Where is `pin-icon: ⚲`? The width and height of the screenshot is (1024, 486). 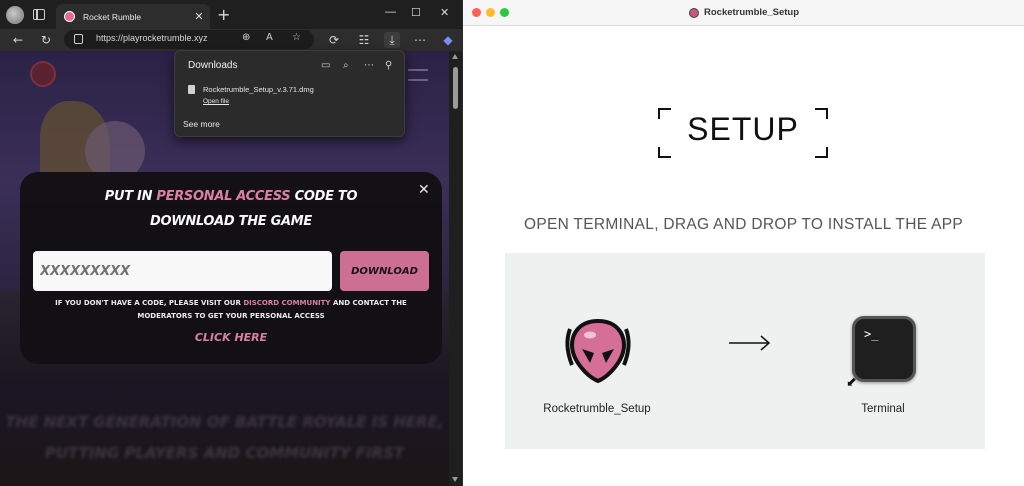
pin-icon: ⚲ is located at coordinates (388, 65).